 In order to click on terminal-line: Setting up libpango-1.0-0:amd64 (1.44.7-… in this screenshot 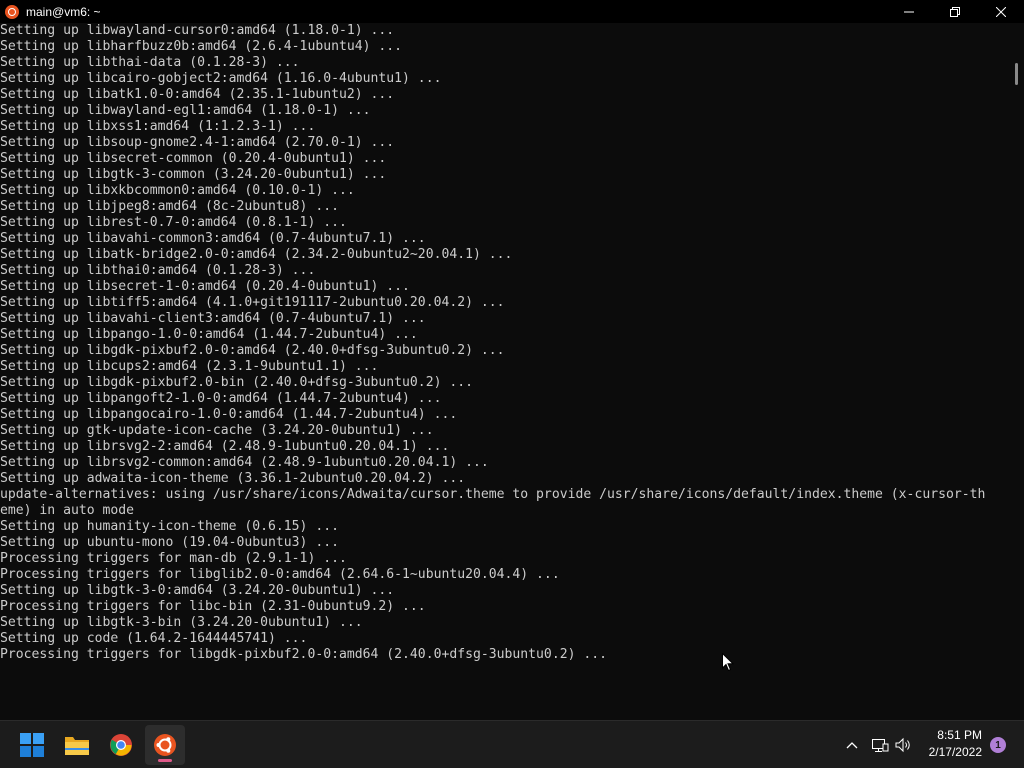, I will do `click(209, 334)`.